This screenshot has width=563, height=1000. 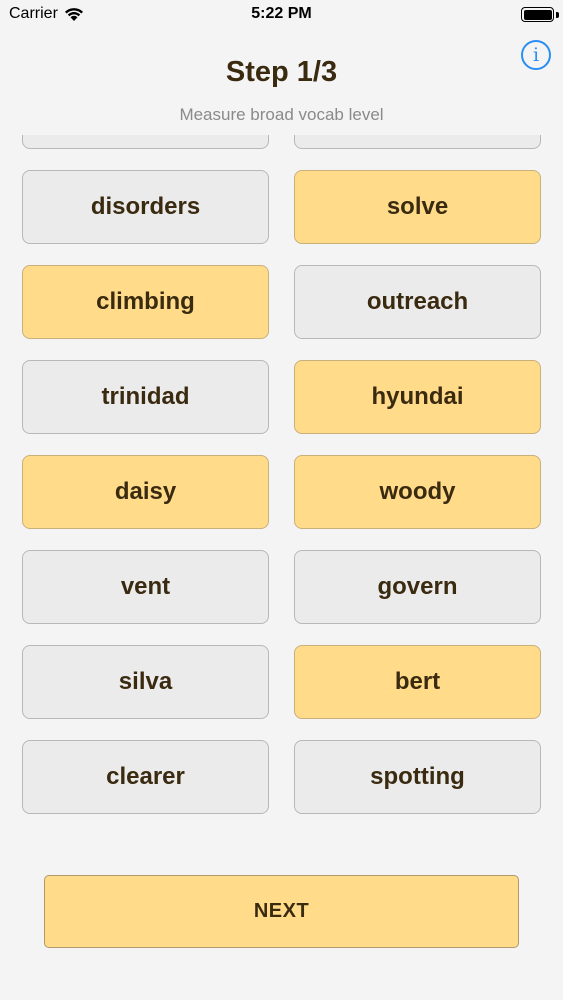 I want to click on word-row: daisy woody, so click(x=281, y=492).